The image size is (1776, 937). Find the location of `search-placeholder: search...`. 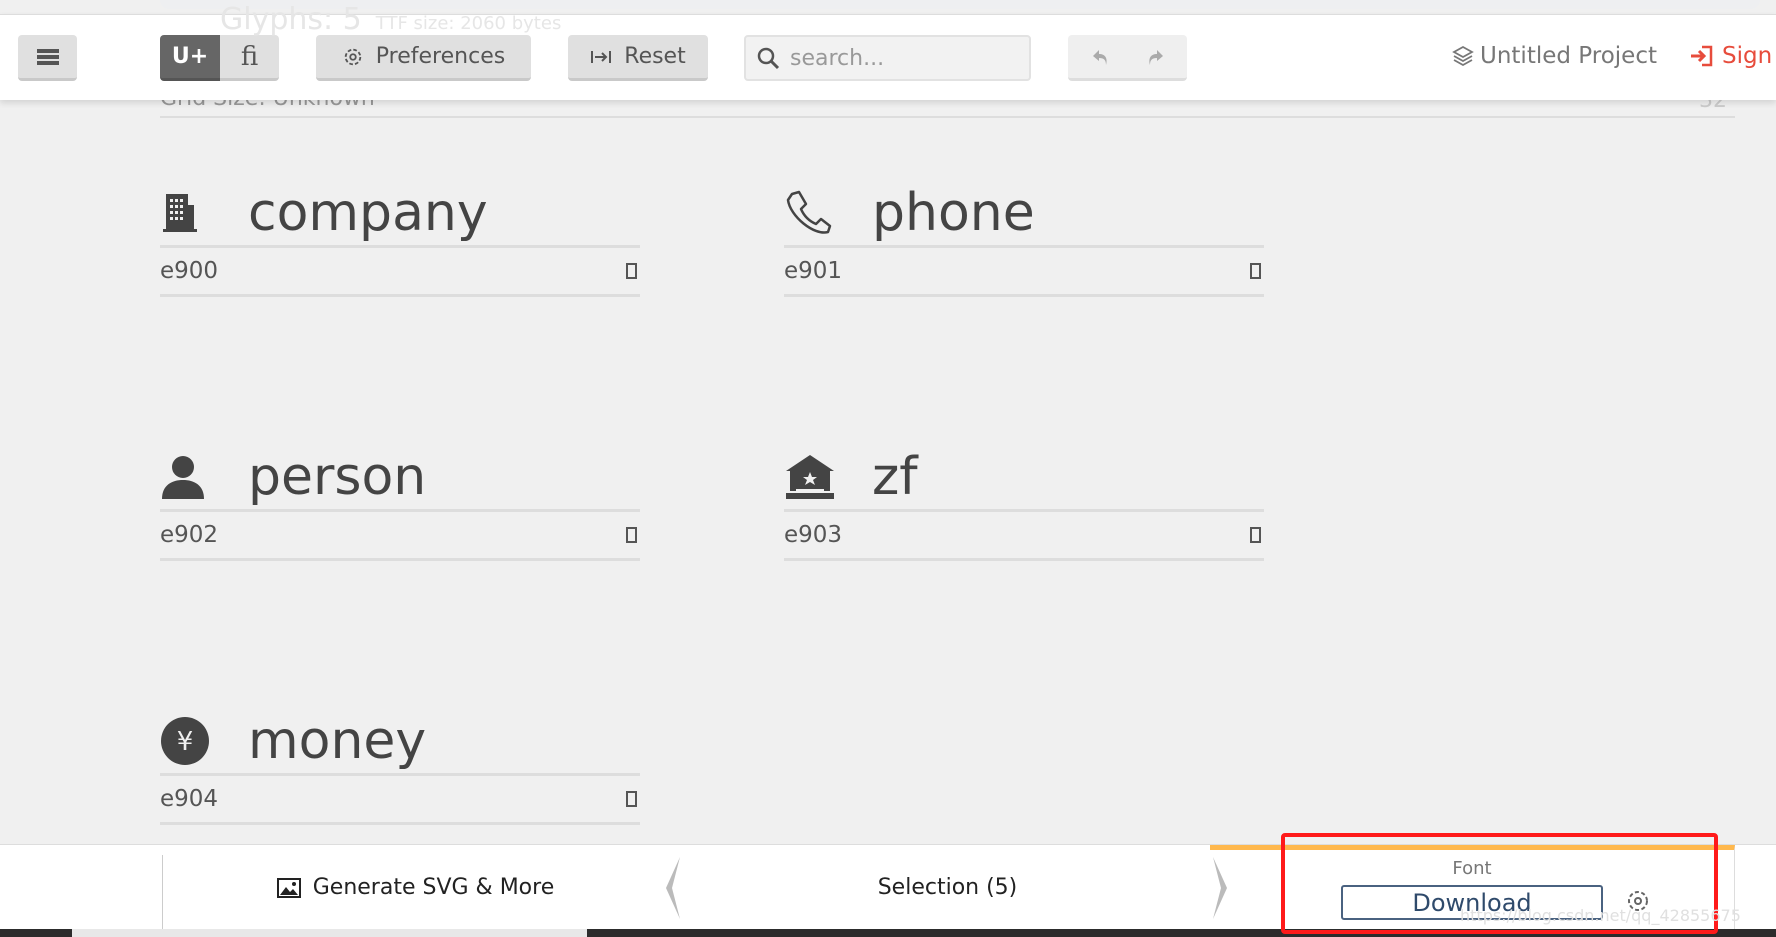

search-placeholder: search... is located at coordinates (837, 58).